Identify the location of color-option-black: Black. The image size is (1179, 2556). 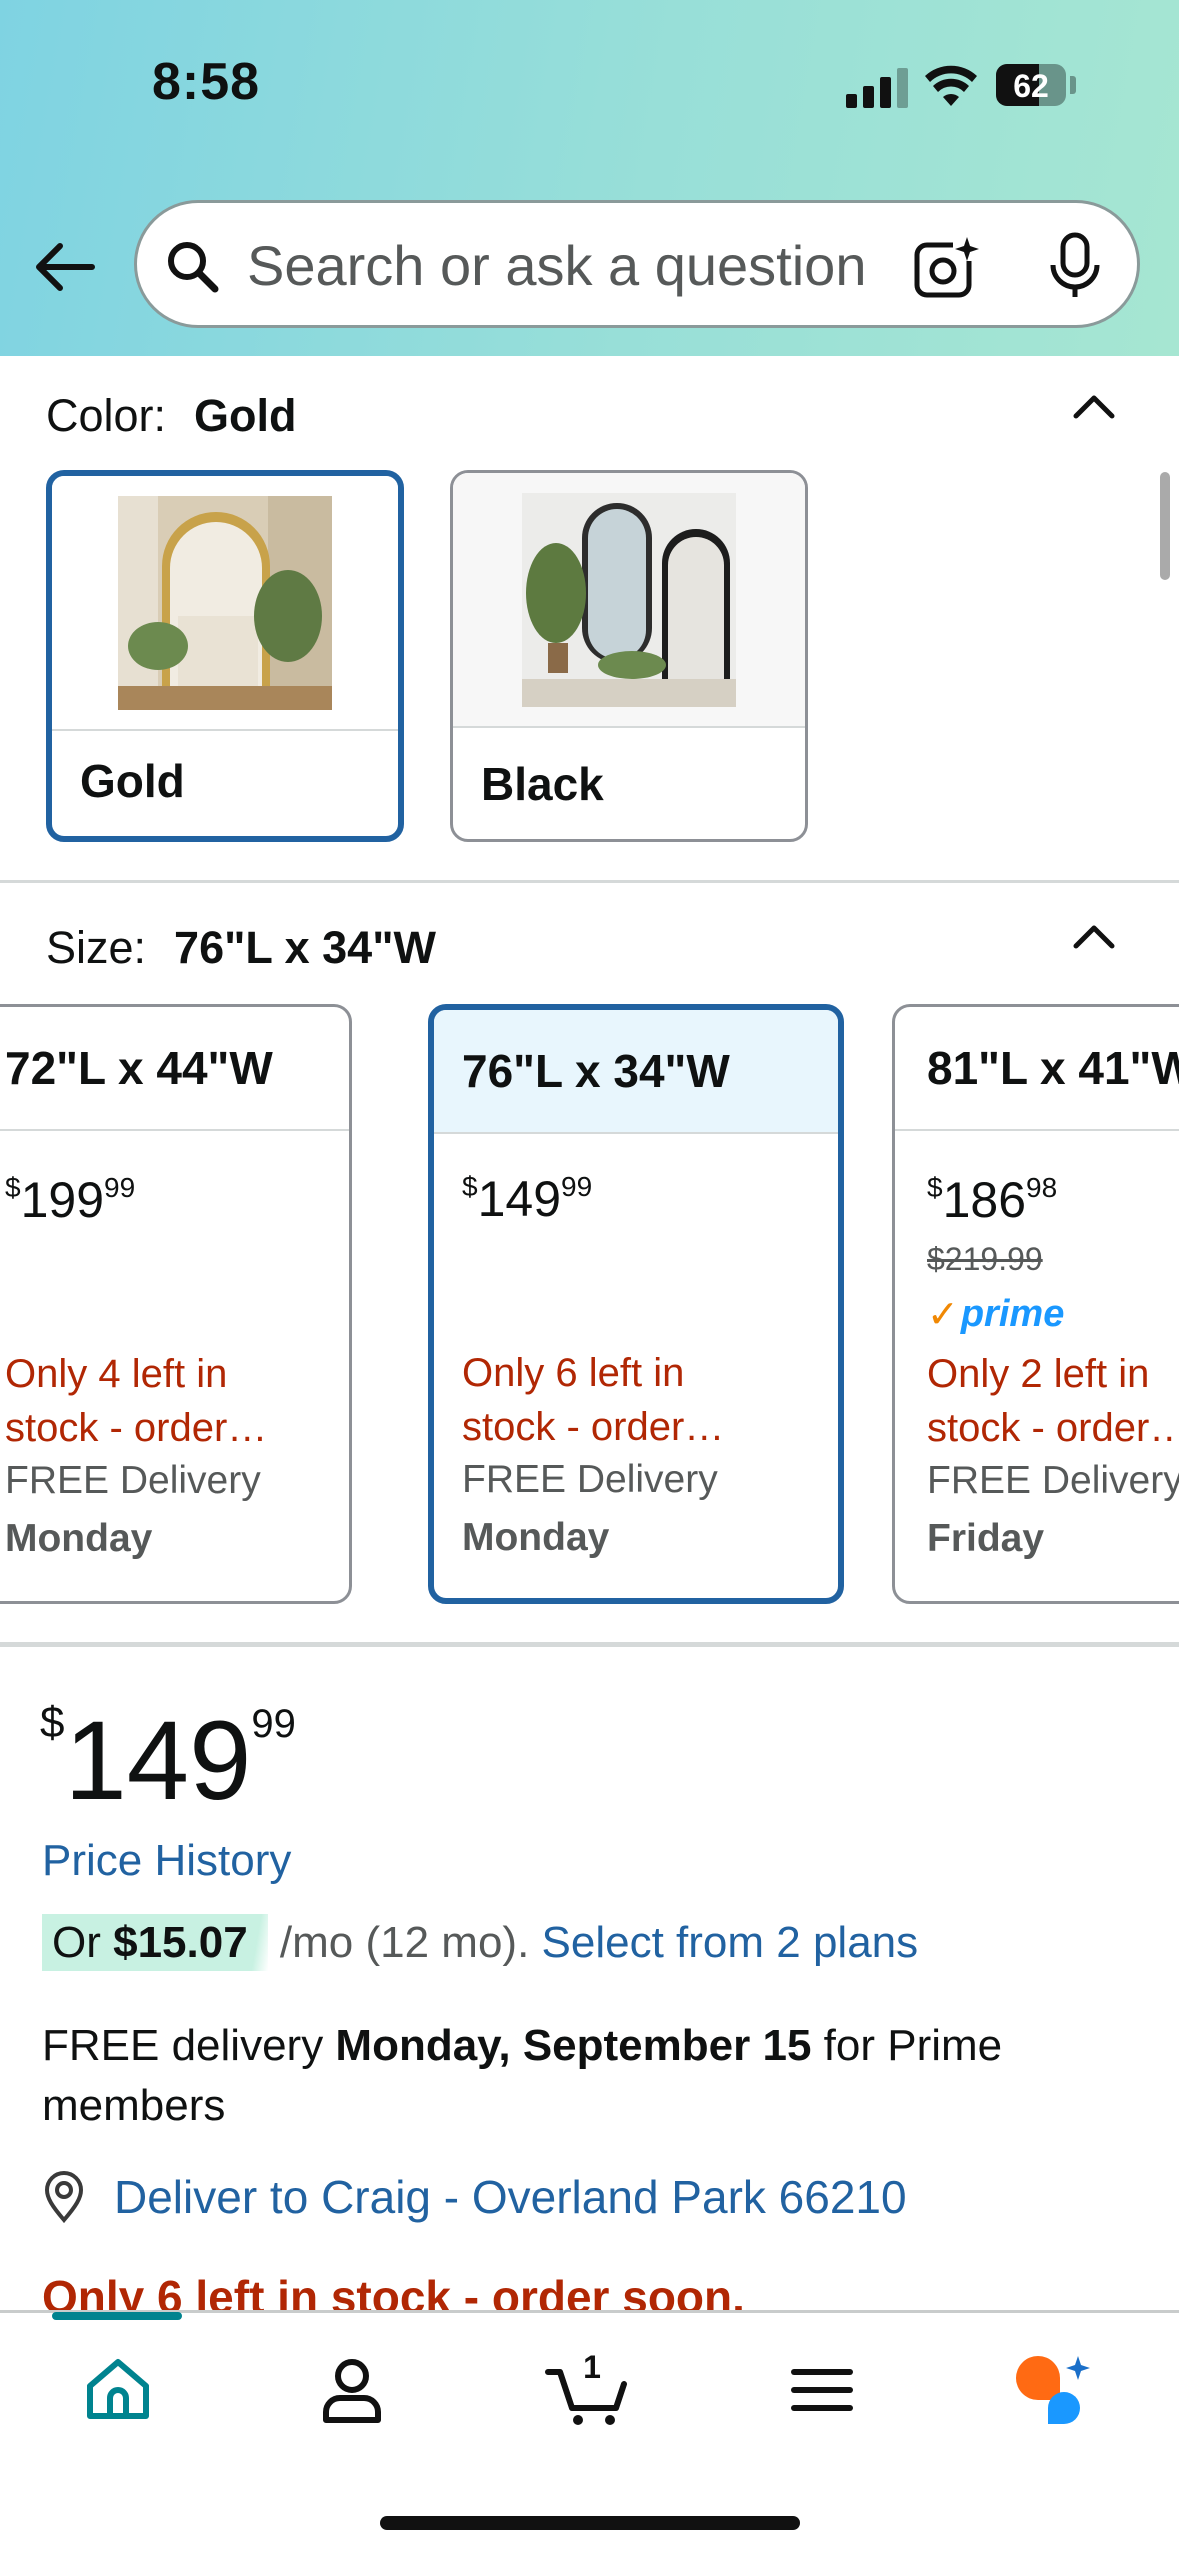
(629, 656).